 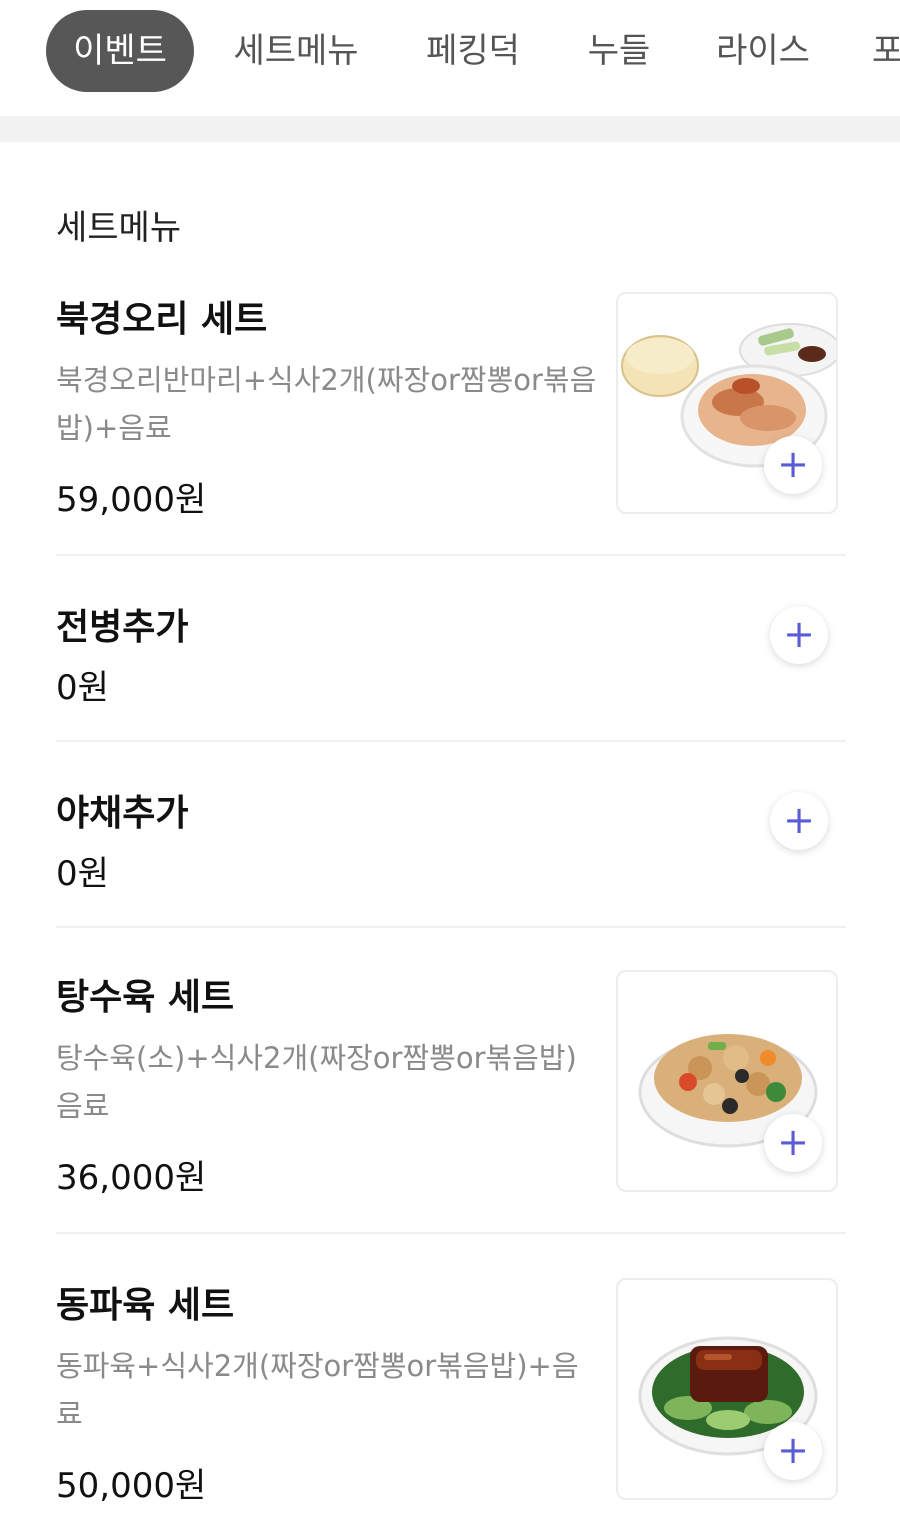 What do you see at coordinates (162, 319) in the screenshot?
I see `menu-item-name: 북경오리 세트` at bounding box center [162, 319].